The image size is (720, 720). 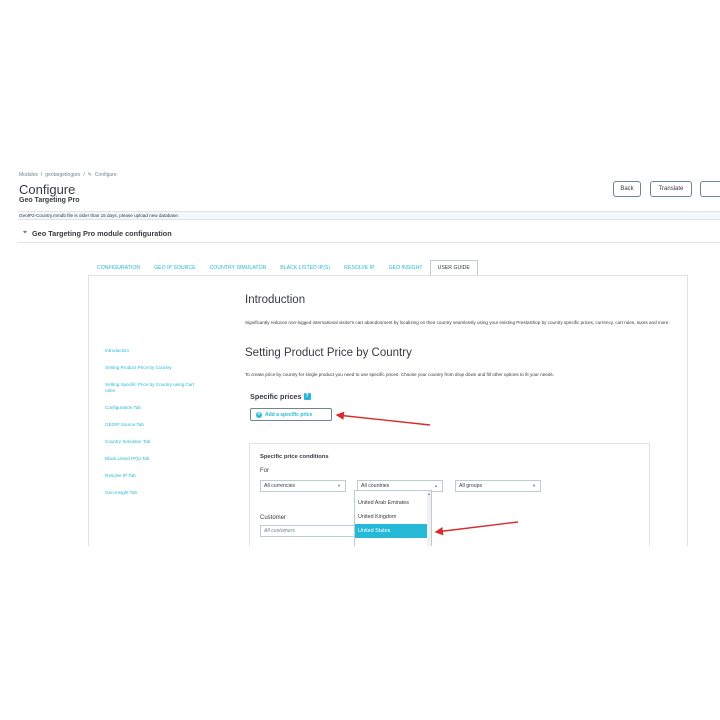 What do you see at coordinates (150, 493) in the screenshot?
I see `guide-nav-geo-insight-tab: Geo Insight Tab` at bounding box center [150, 493].